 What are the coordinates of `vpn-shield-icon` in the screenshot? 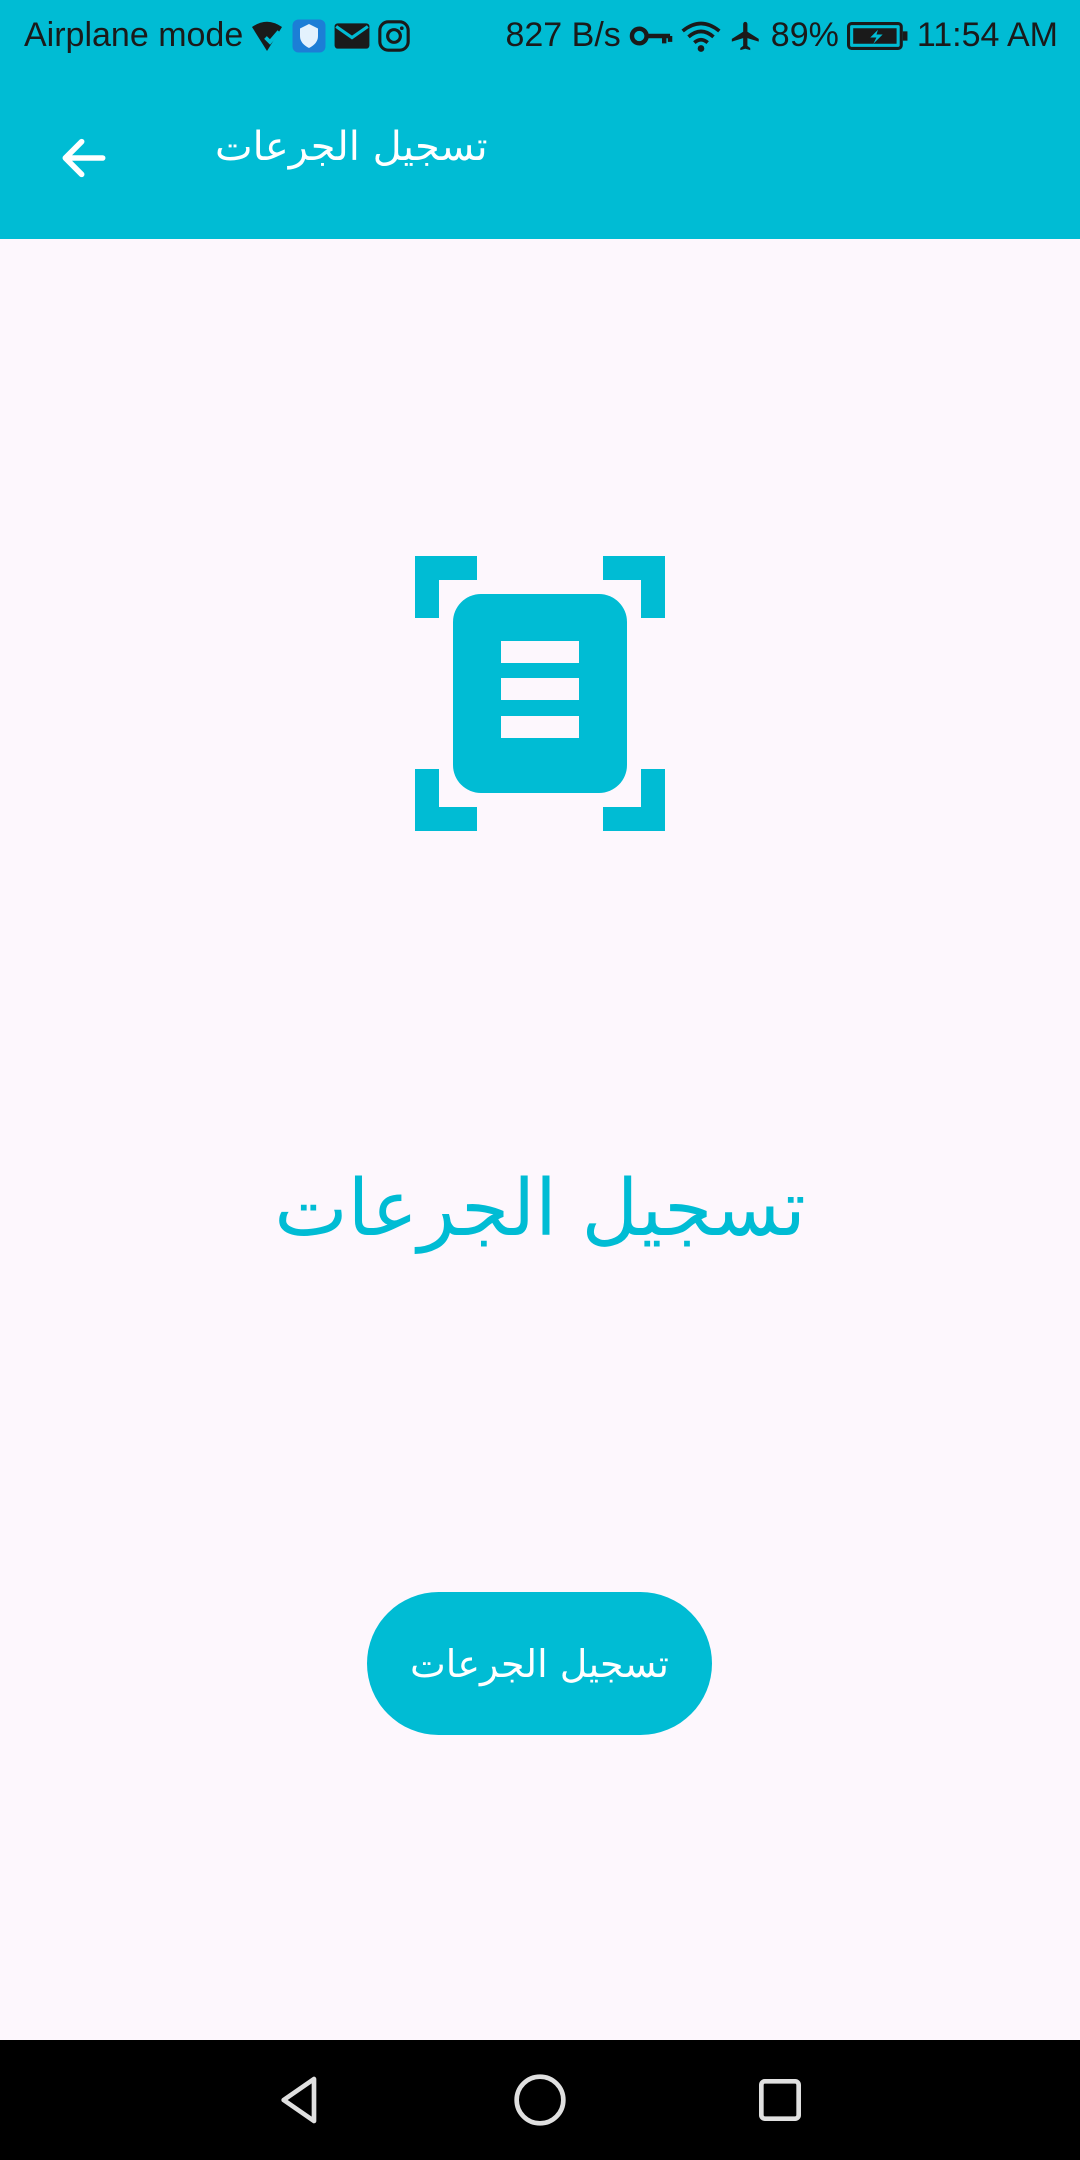 It's located at (309, 36).